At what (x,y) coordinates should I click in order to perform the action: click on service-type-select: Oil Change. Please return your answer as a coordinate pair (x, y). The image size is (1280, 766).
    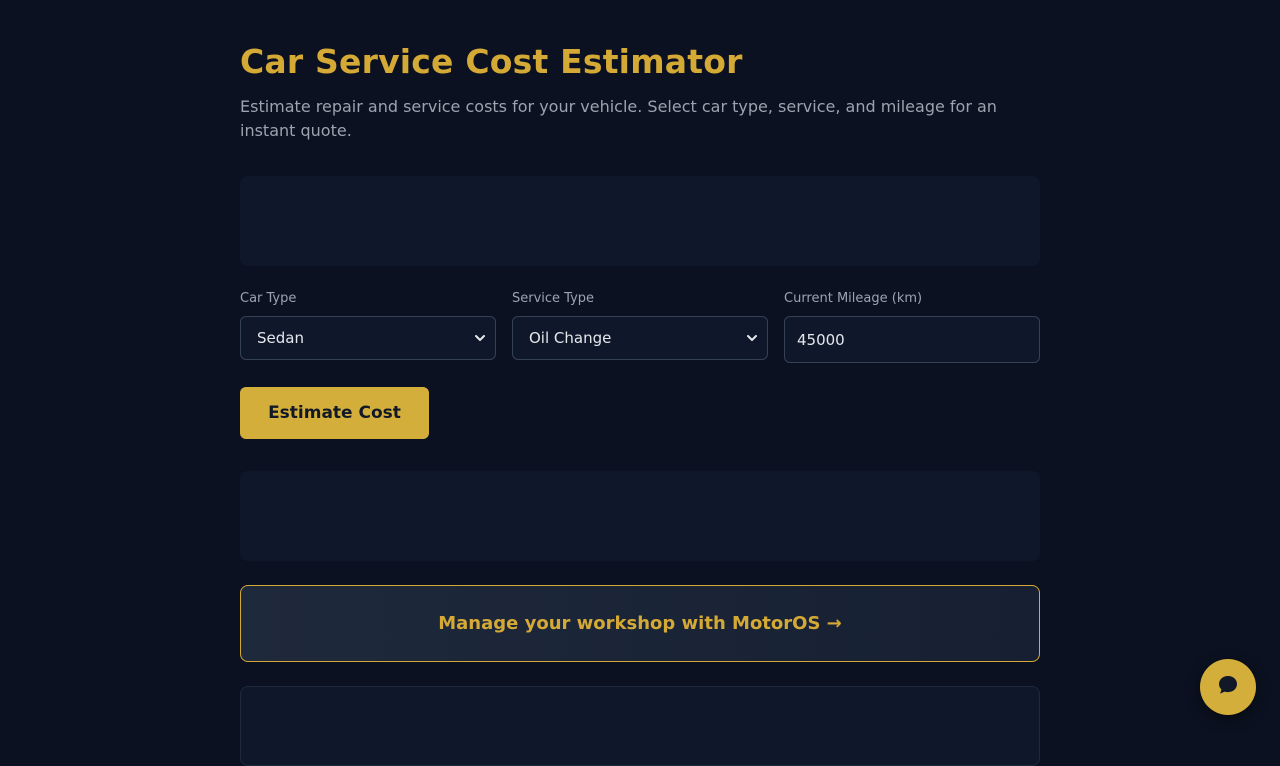
    Looking at the image, I should click on (640, 338).